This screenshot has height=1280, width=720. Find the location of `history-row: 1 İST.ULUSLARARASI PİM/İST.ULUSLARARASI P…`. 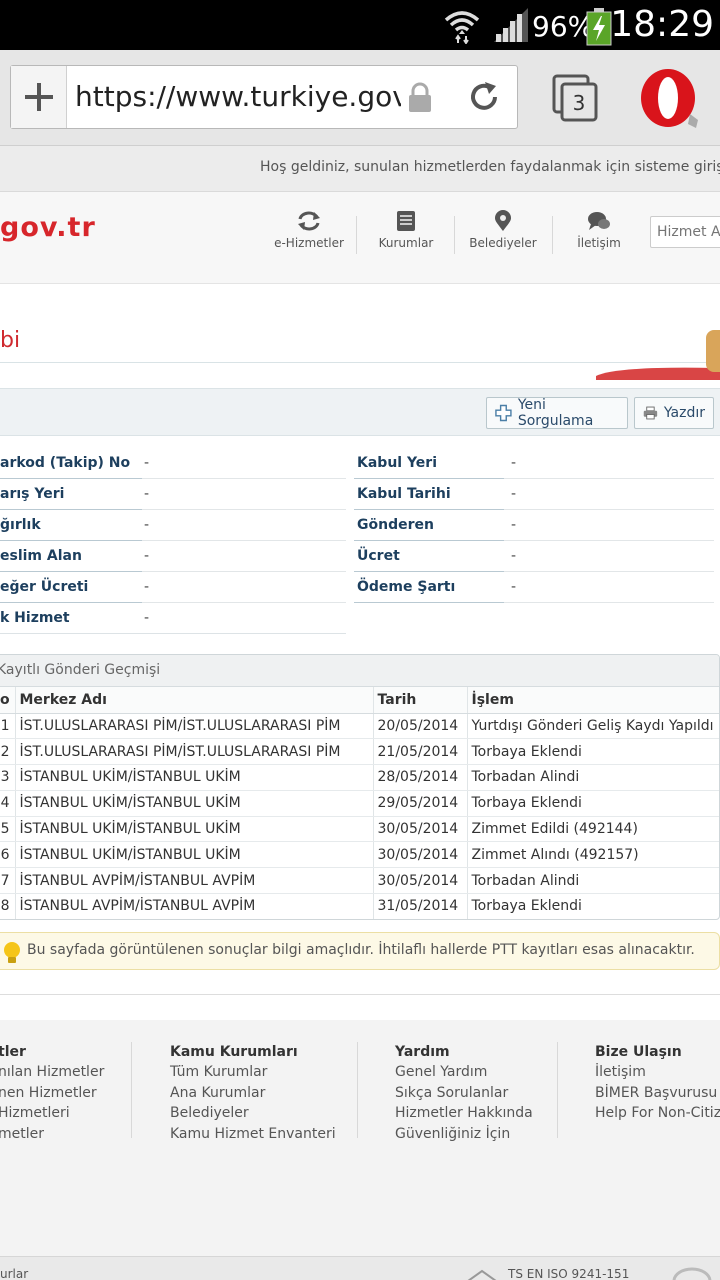

history-row: 1 İST.ULUSLARARASI PİM/İST.ULUSLARARASI P… is located at coordinates (359, 726).